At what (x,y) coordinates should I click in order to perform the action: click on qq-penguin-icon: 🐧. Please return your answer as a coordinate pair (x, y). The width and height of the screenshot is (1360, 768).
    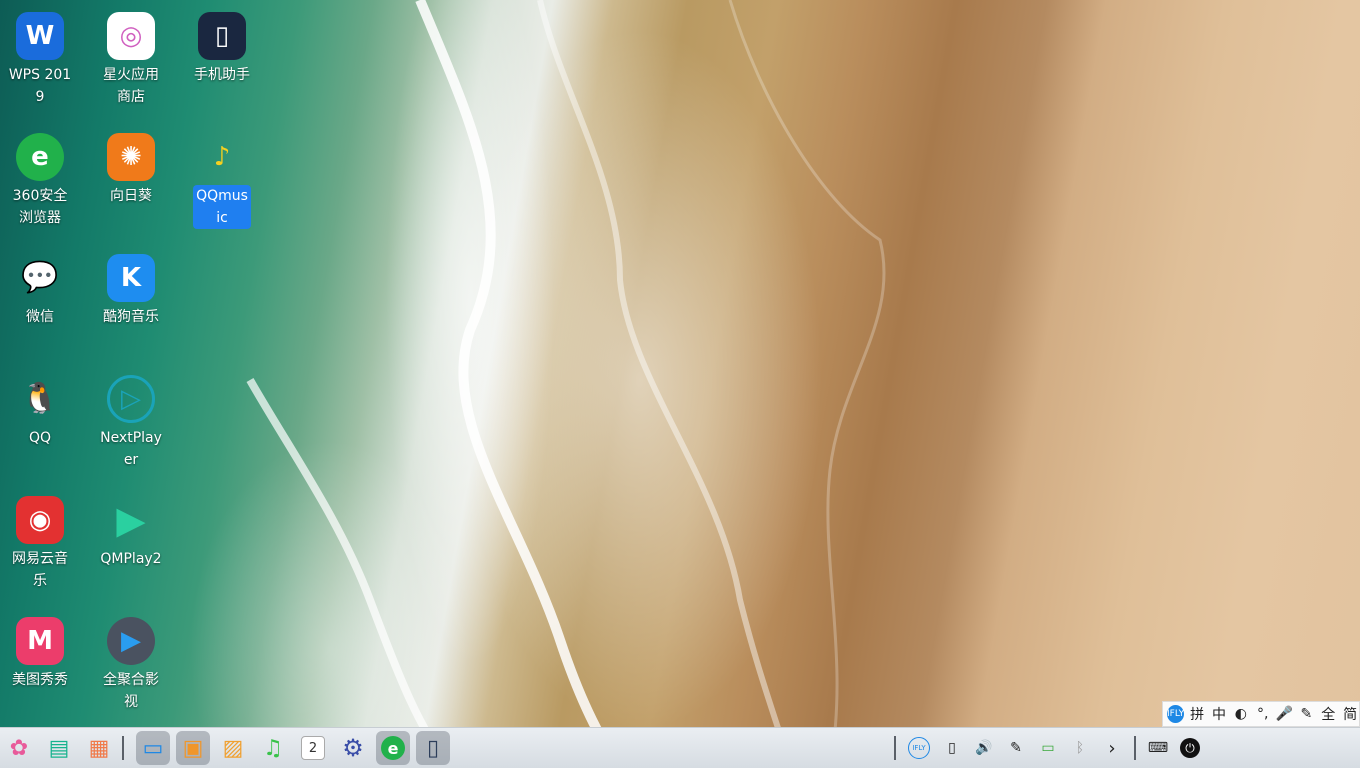
    Looking at the image, I should click on (40, 398).